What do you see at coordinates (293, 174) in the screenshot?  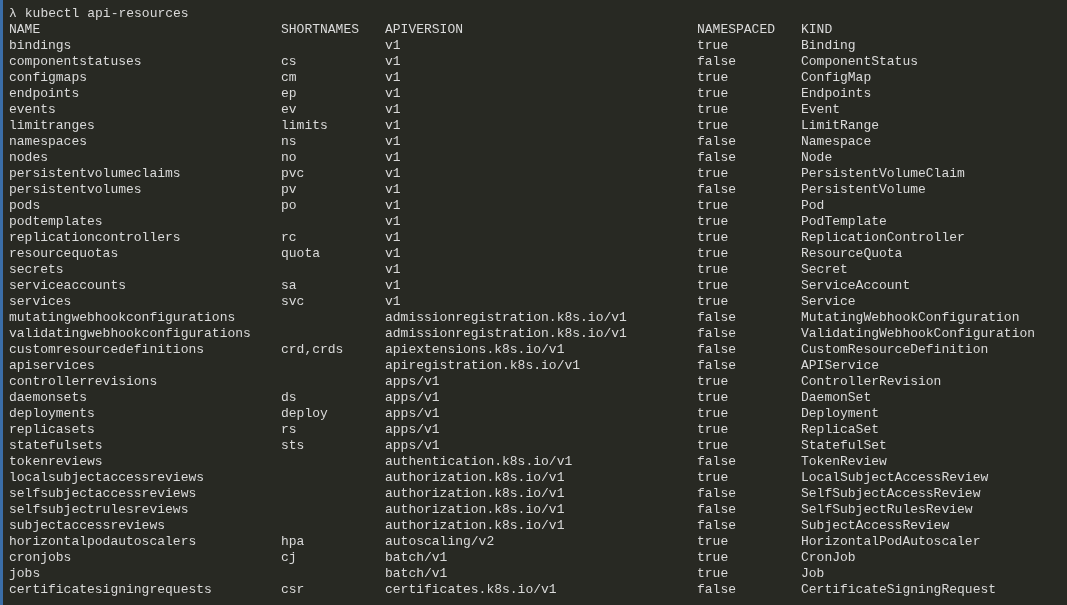 I see `table-cell-text: pvc` at bounding box center [293, 174].